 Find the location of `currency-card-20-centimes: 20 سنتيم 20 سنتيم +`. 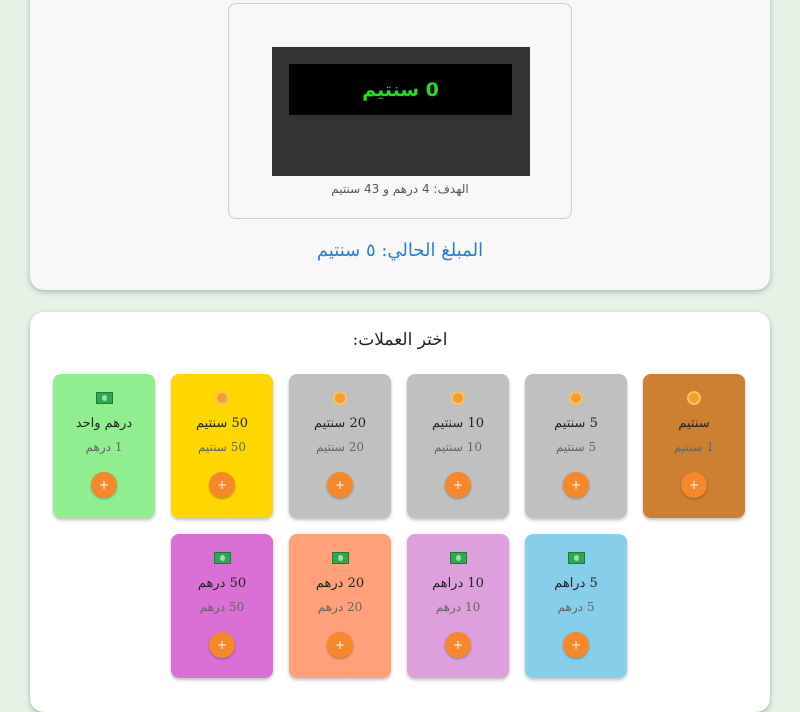

currency-card-20-centimes: 20 سنتيم 20 سنتيم + is located at coordinates (340, 446).